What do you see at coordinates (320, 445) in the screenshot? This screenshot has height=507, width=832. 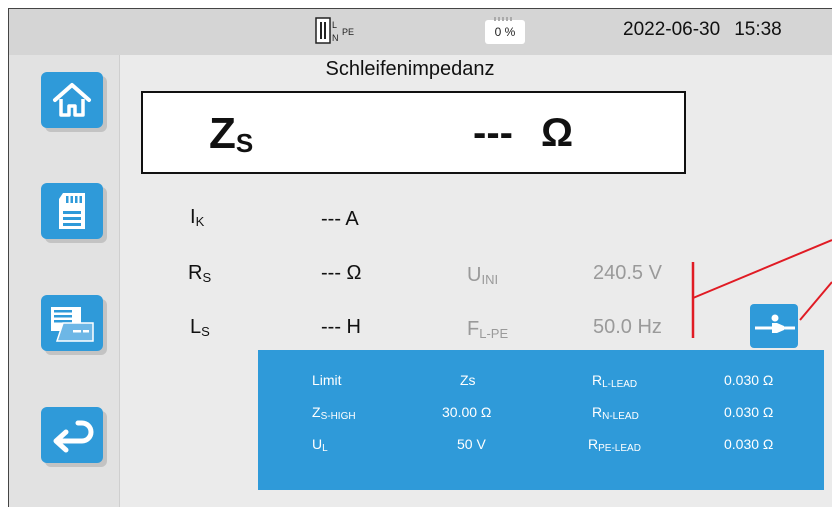 I see `ul-label: UL` at bounding box center [320, 445].